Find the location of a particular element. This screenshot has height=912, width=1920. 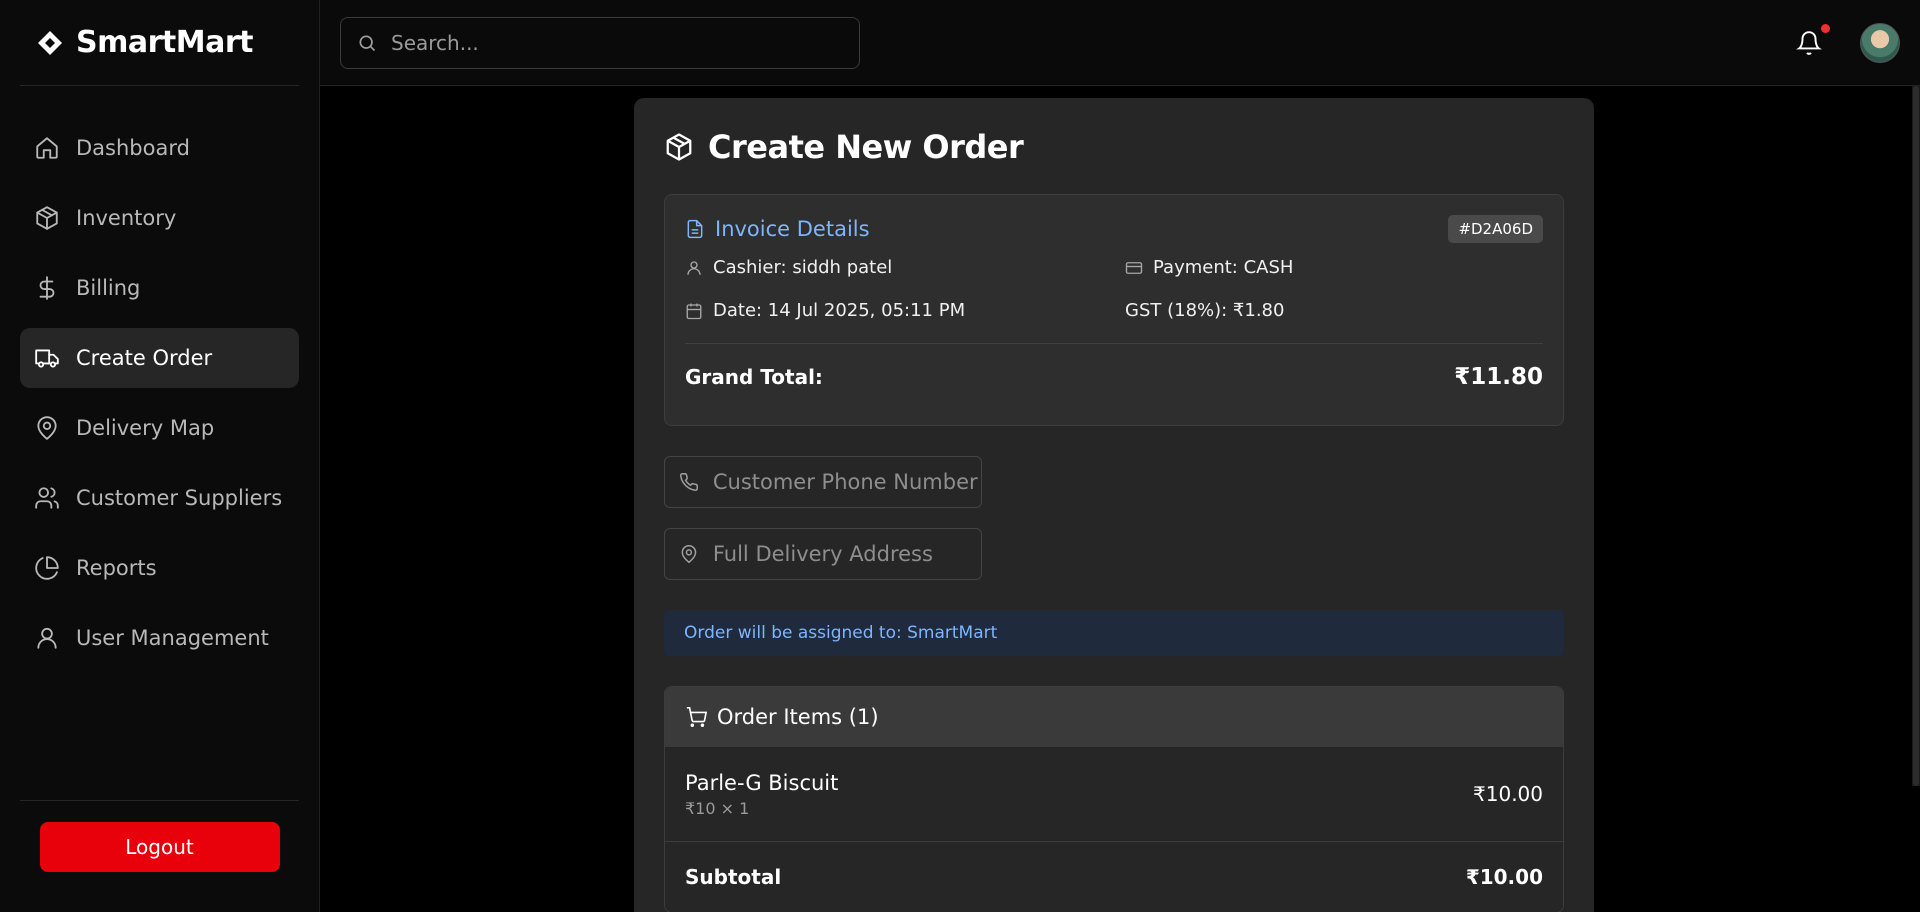

assignment-notice: Order will be assigned to: SmartMart is located at coordinates (1114, 633).